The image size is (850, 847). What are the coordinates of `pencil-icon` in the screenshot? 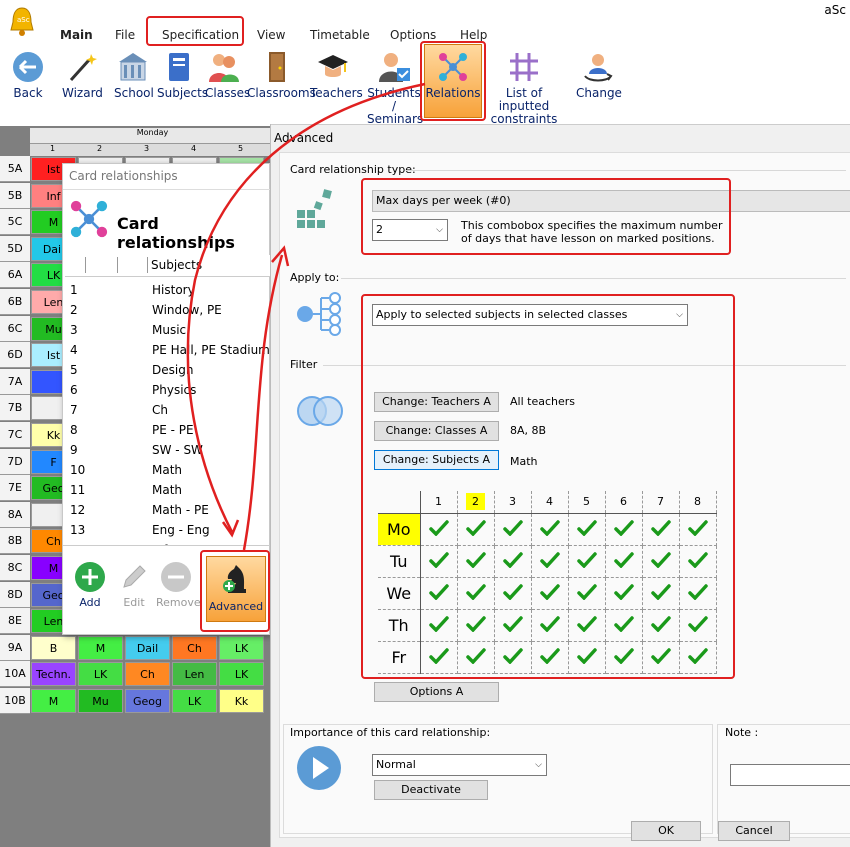 It's located at (134, 576).